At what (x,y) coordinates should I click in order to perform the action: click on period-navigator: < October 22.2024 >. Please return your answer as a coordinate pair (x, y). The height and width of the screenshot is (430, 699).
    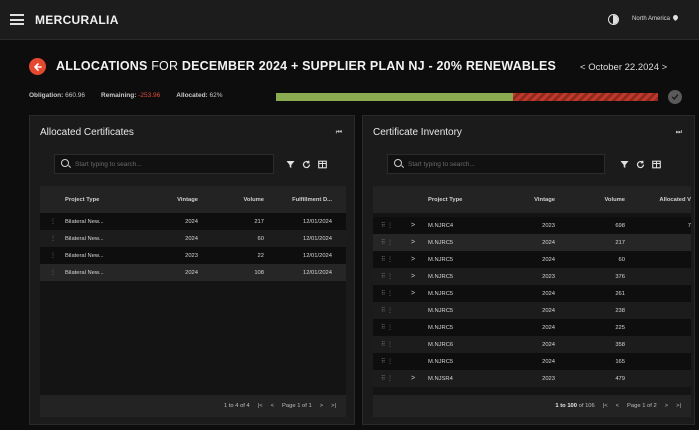
    Looking at the image, I should click on (623, 67).